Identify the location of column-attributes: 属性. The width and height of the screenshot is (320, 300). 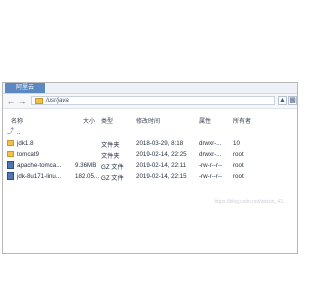
(205, 120).